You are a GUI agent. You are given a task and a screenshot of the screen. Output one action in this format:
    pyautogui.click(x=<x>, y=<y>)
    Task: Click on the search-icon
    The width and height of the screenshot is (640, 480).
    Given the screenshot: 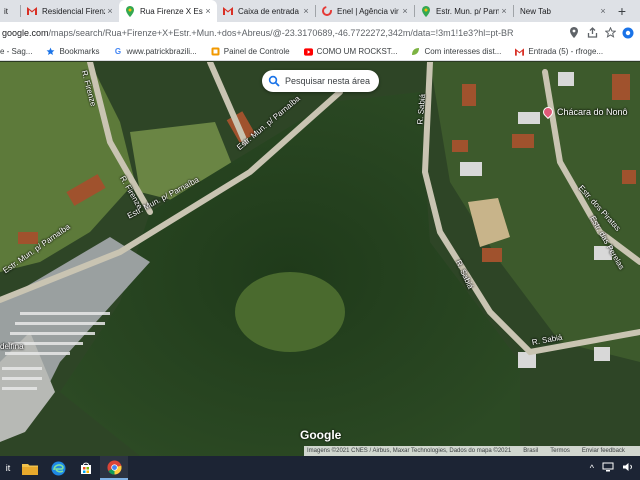 What is the action you would take?
    pyautogui.click(x=274, y=81)
    